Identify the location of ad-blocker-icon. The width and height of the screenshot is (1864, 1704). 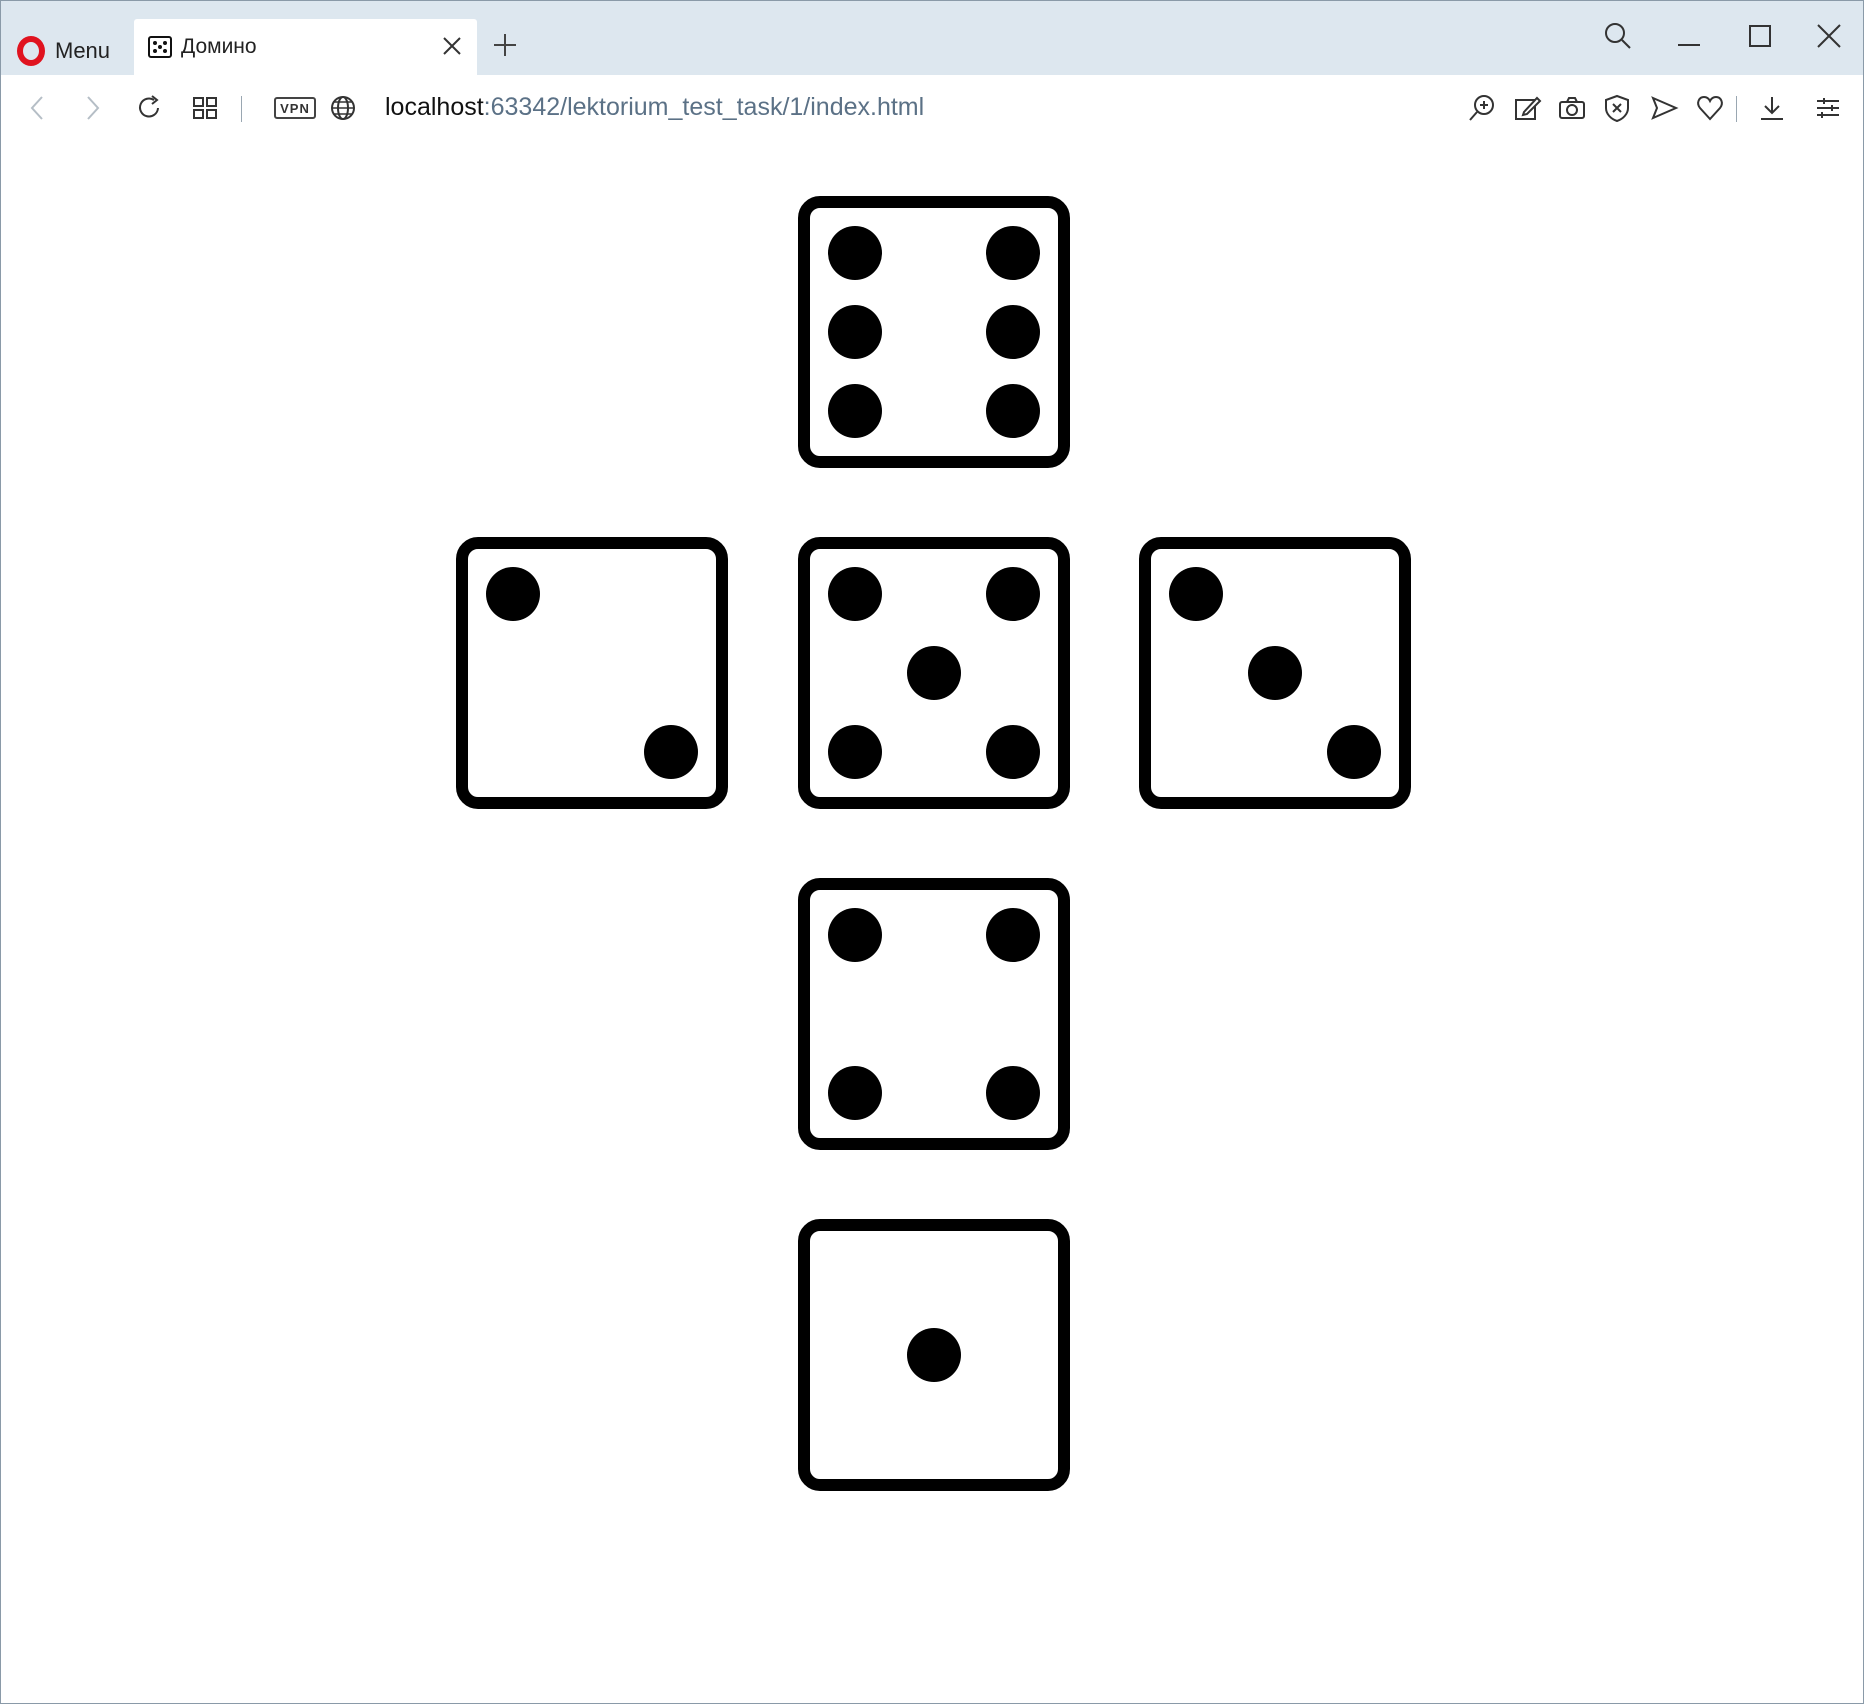
(1617, 108).